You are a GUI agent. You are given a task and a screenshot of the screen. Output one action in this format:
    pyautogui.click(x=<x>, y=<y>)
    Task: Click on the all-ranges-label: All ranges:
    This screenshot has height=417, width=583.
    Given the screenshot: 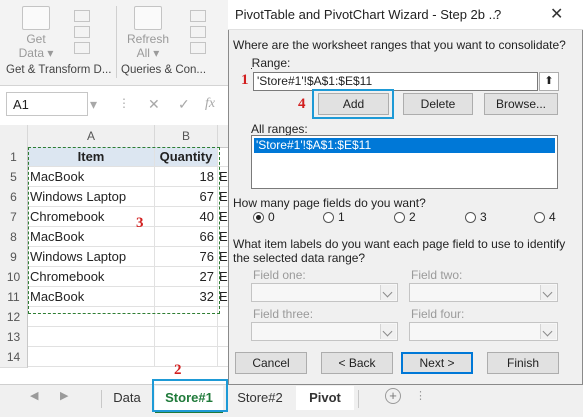 What is the action you would take?
    pyautogui.click(x=279, y=129)
    